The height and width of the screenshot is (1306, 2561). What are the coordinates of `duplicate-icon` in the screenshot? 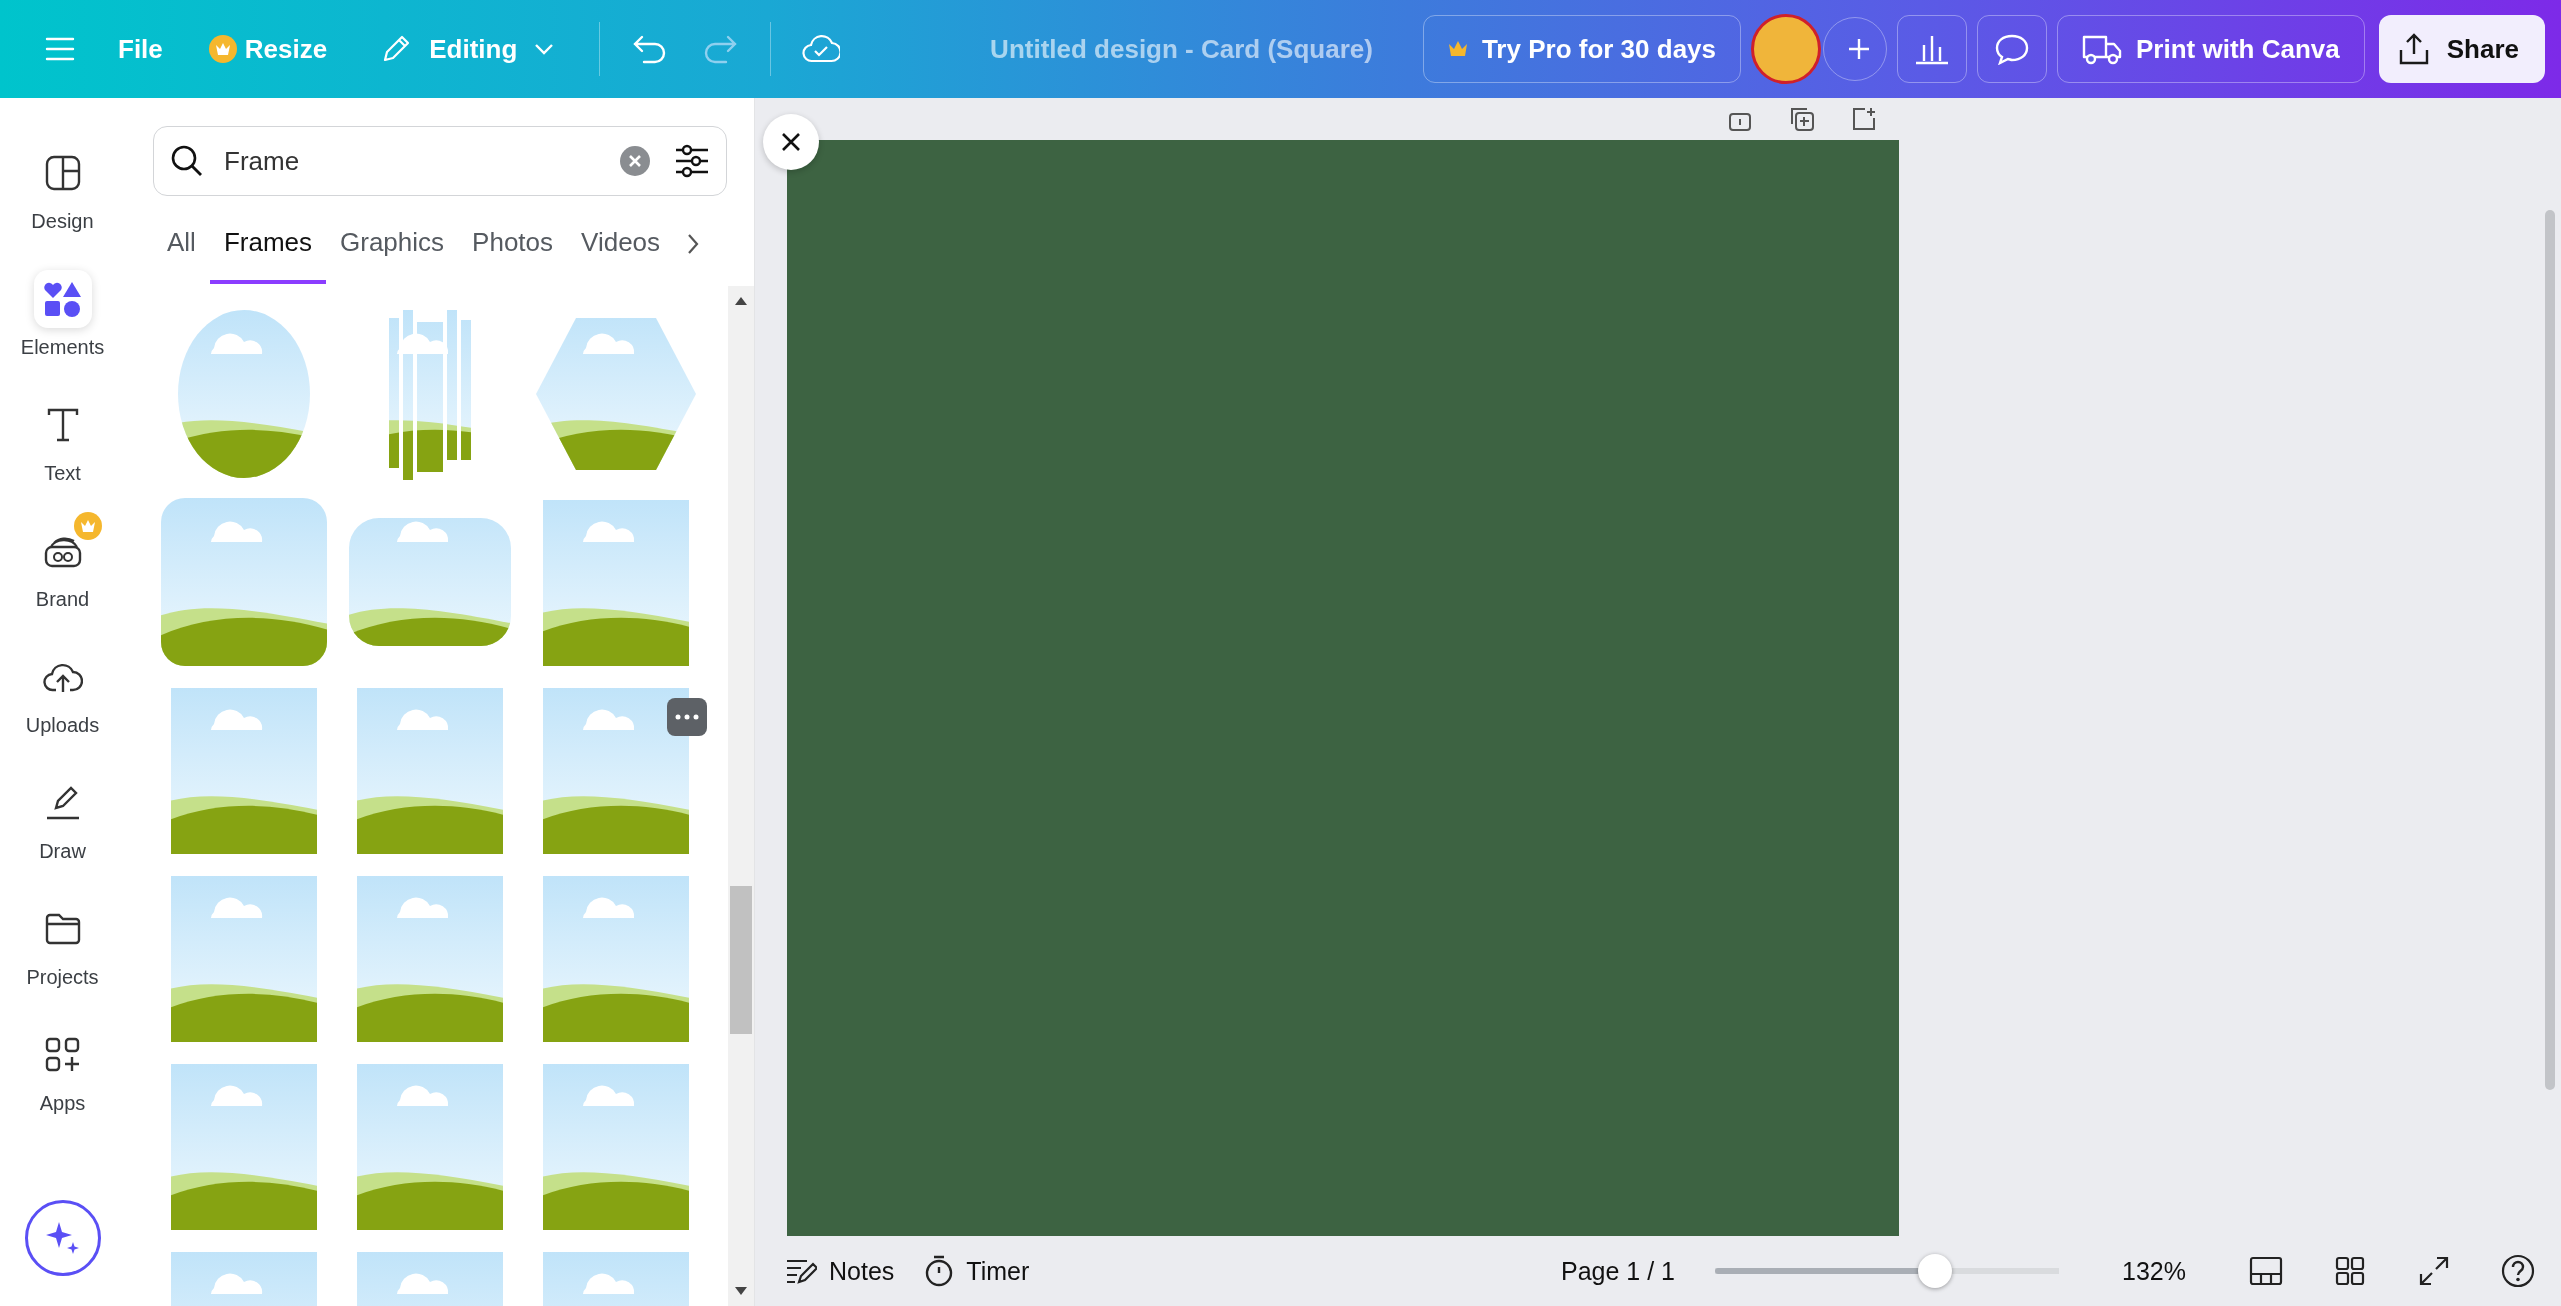 It's located at (1802, 119).